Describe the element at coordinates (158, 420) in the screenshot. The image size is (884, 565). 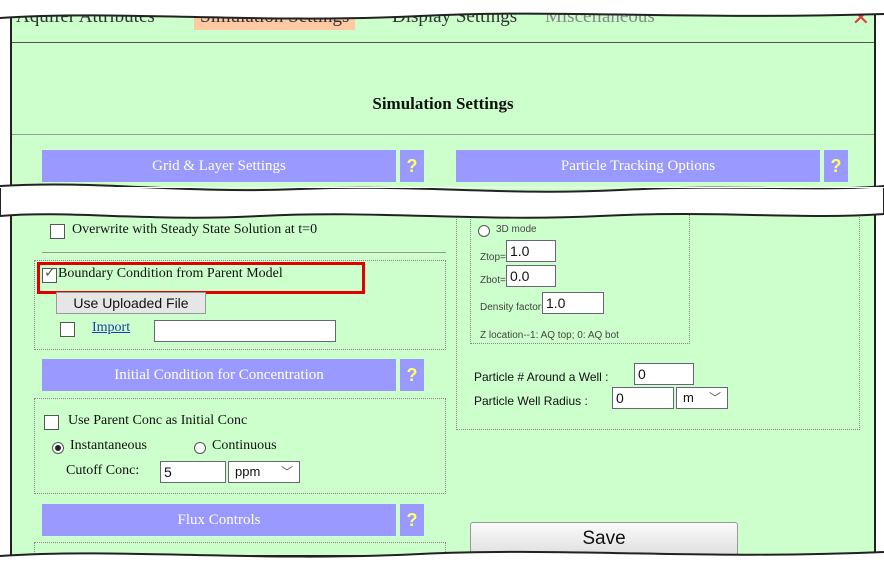
I see `parent-conc-label: Use Parent Conc as Initial Conc` at that location.